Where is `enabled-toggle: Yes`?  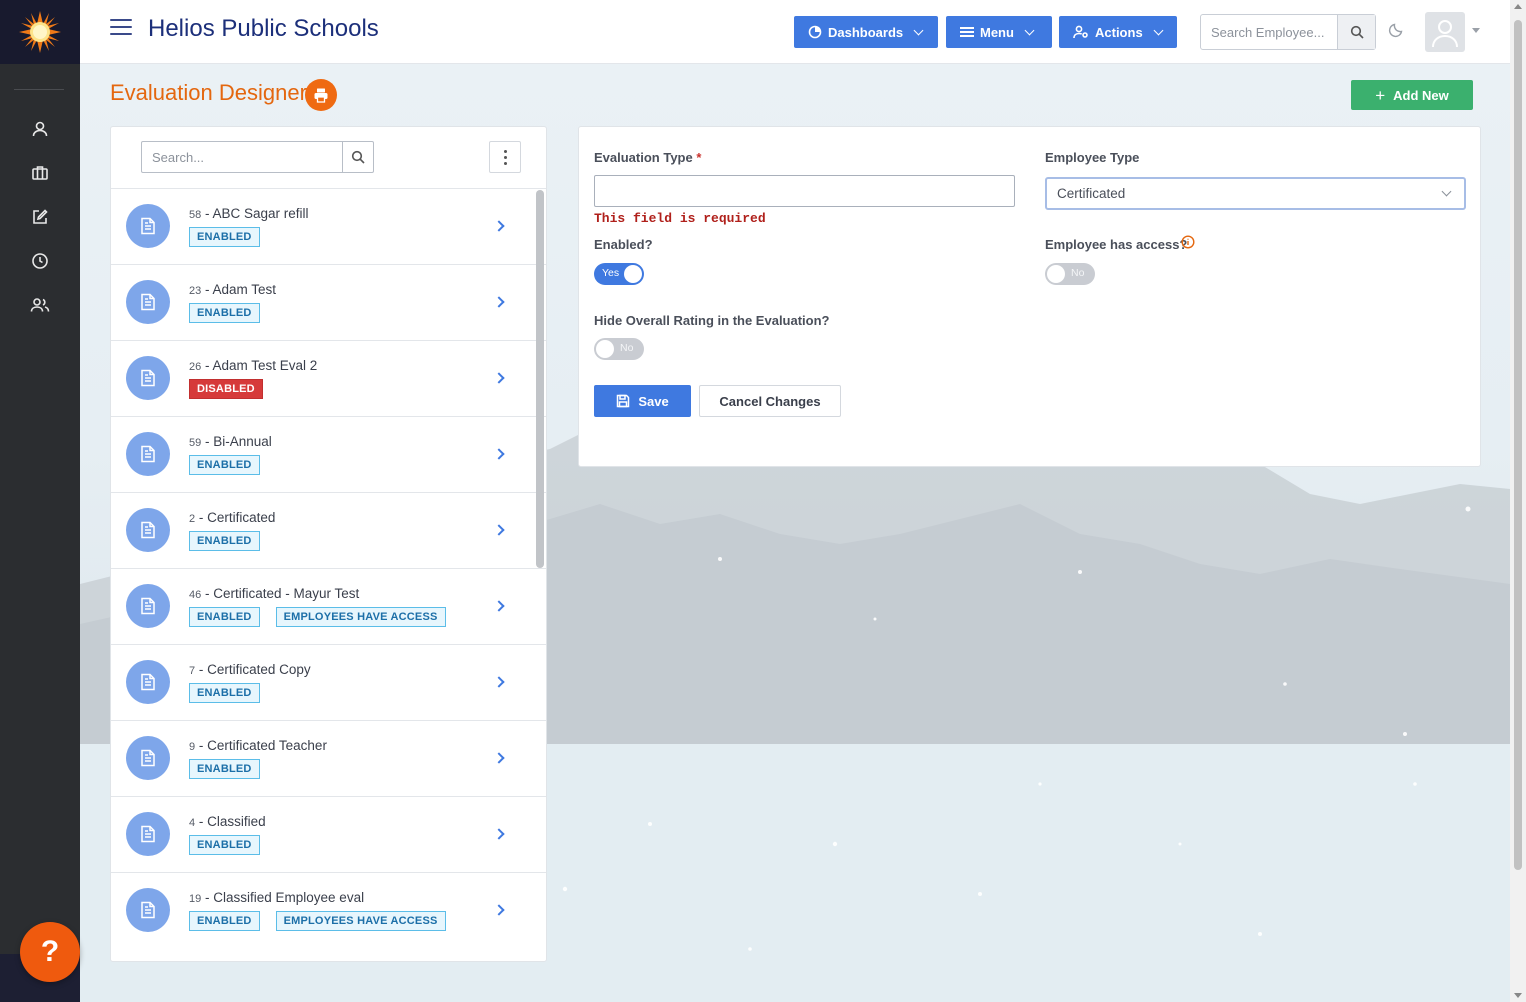
enabled-toggle: Yes is located at coordinates (619, 274).